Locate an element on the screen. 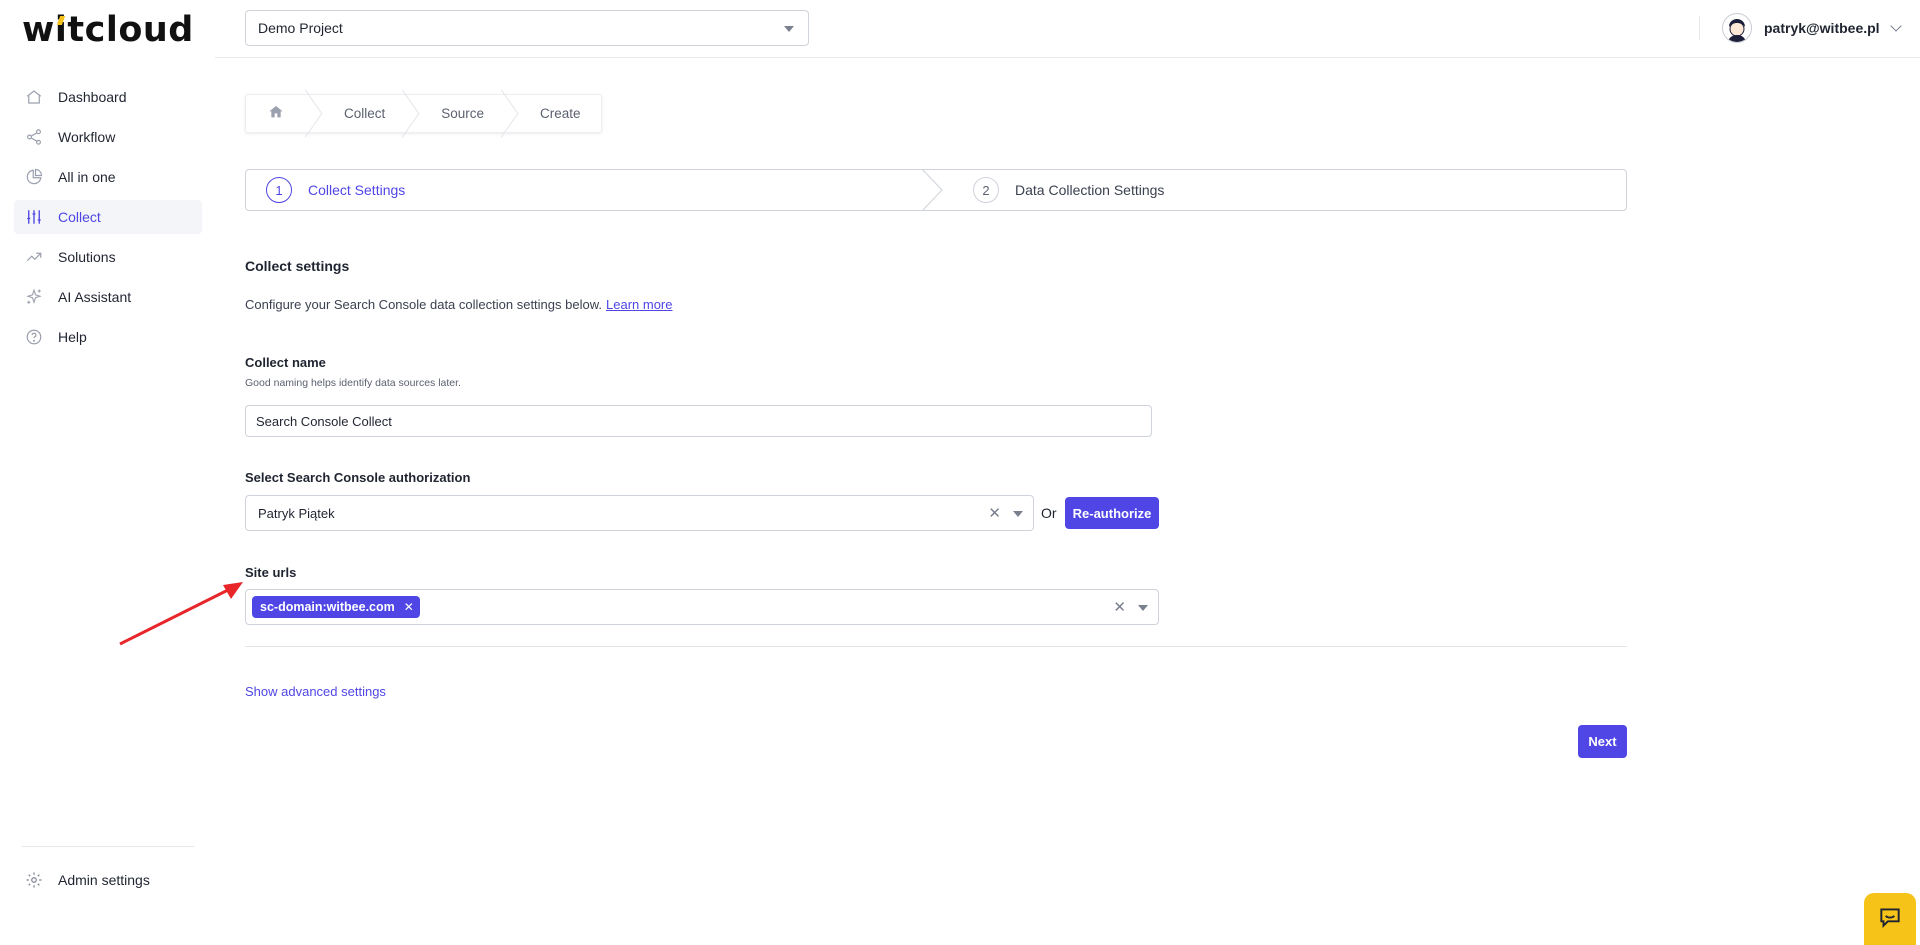 The height and width of the screenshot is (945, 1920). collect-name-input is located at coordinates (698, 421).